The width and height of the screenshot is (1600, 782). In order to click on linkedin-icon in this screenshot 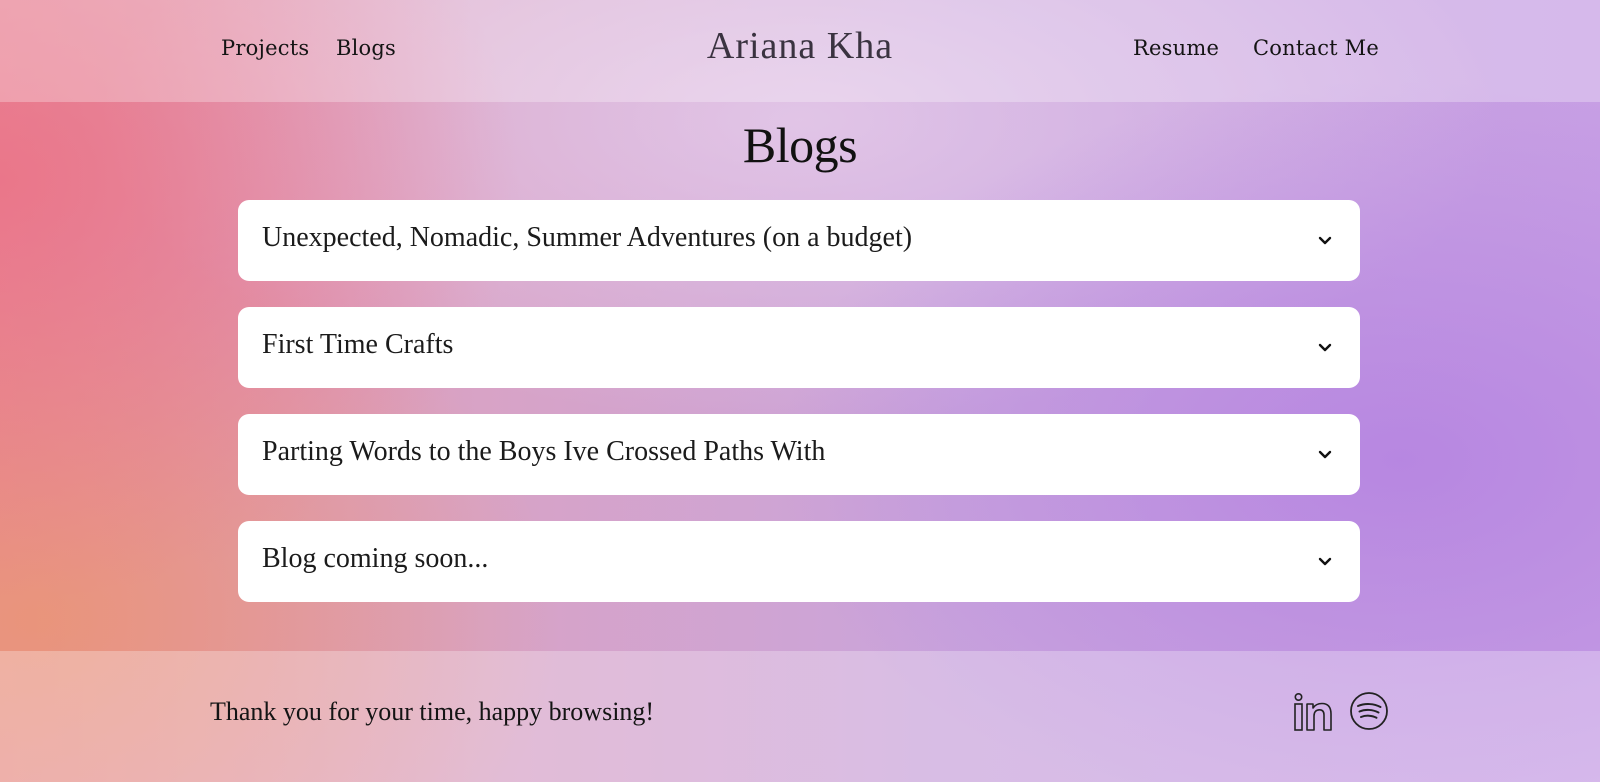, I will do `click(1313, 712)`.